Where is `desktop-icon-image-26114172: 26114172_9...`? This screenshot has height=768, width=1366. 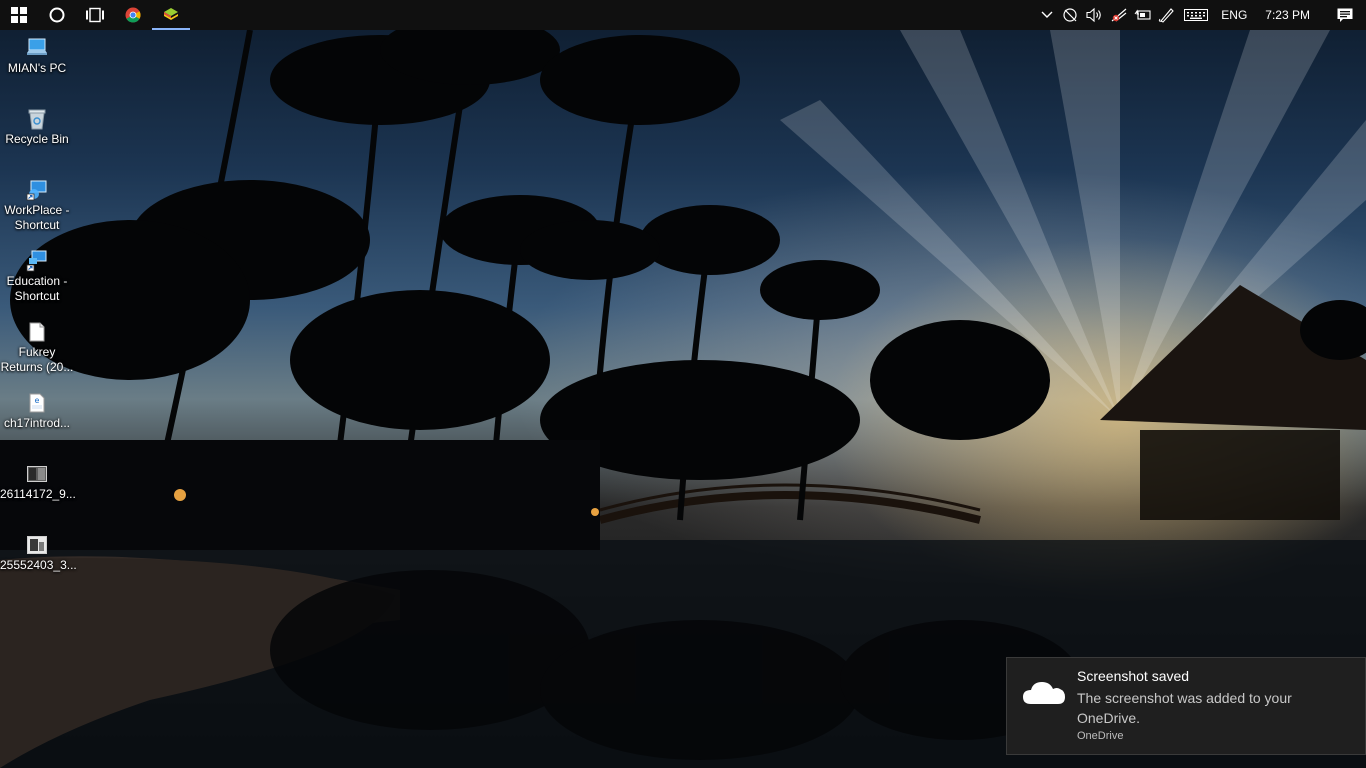 desktop-icon-image-26114172: 26114172_9... is located at coordinates (38, 495).